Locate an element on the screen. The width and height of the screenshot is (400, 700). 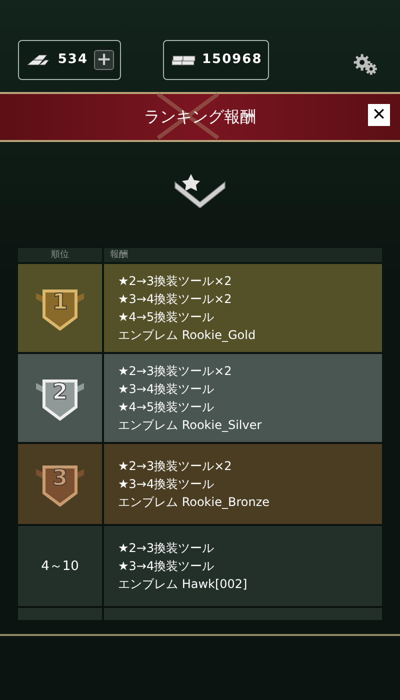
reward-item: エンブレム Rookie_Silver is located at coordinates (190, 425).